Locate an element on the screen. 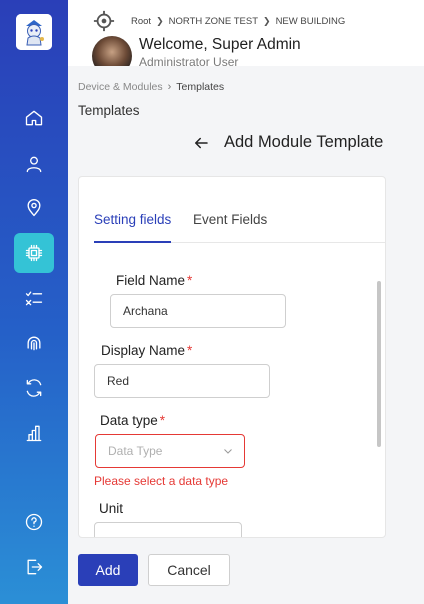 Image resolution: width=424 pixels, height=604 pixels. location-pin-icon is located at coordinates (34, 208).